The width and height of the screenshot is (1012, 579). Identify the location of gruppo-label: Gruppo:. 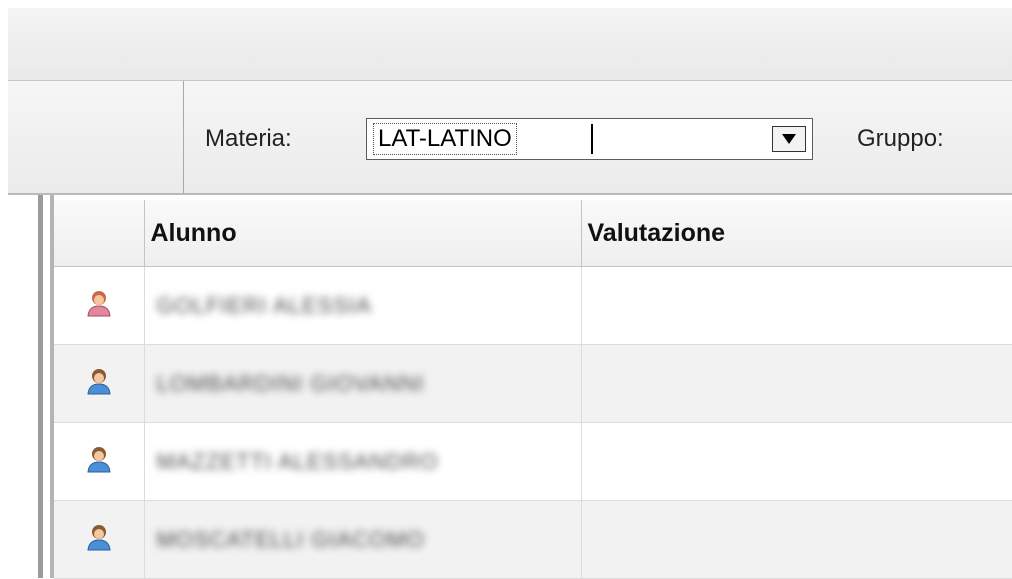
(900, 138).